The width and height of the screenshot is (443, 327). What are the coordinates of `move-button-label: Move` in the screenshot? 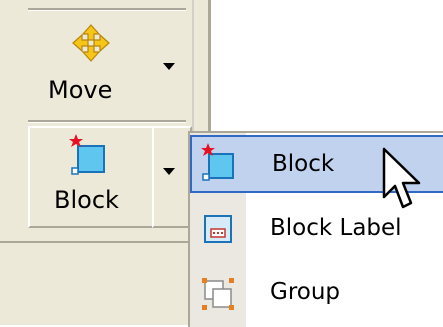 It's located at (80, 90).